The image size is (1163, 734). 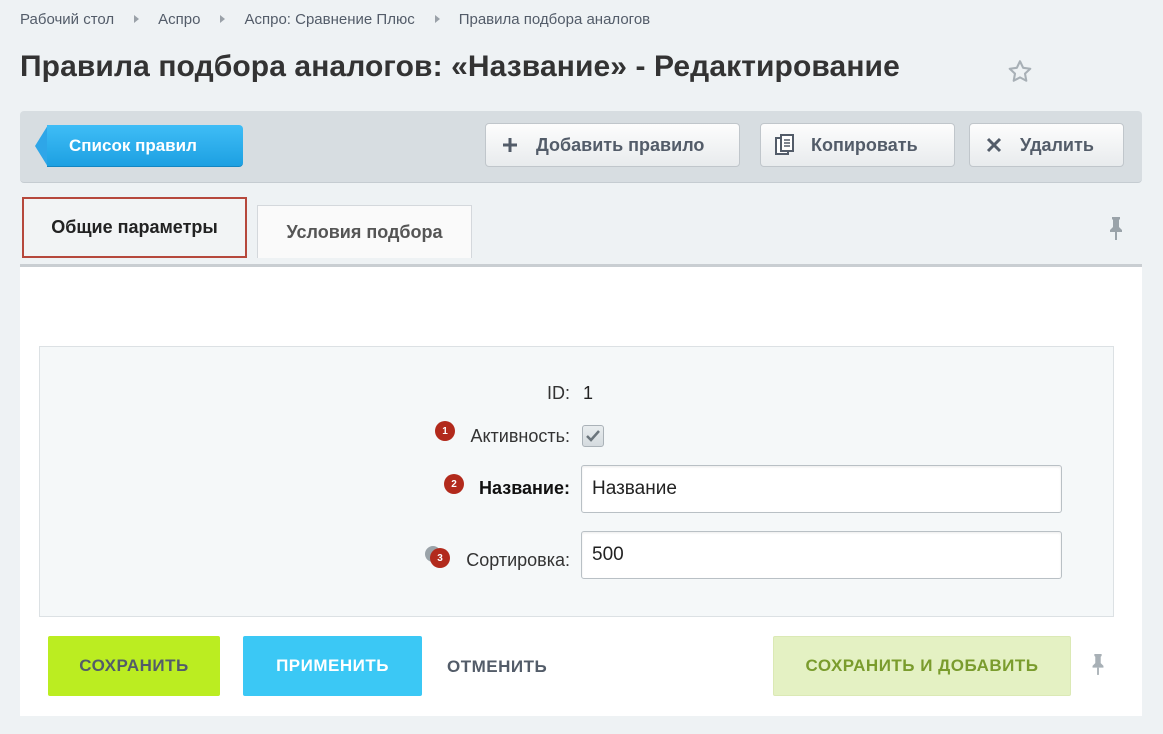 I want to click on active-checkbox, so click(x=593, y=436).